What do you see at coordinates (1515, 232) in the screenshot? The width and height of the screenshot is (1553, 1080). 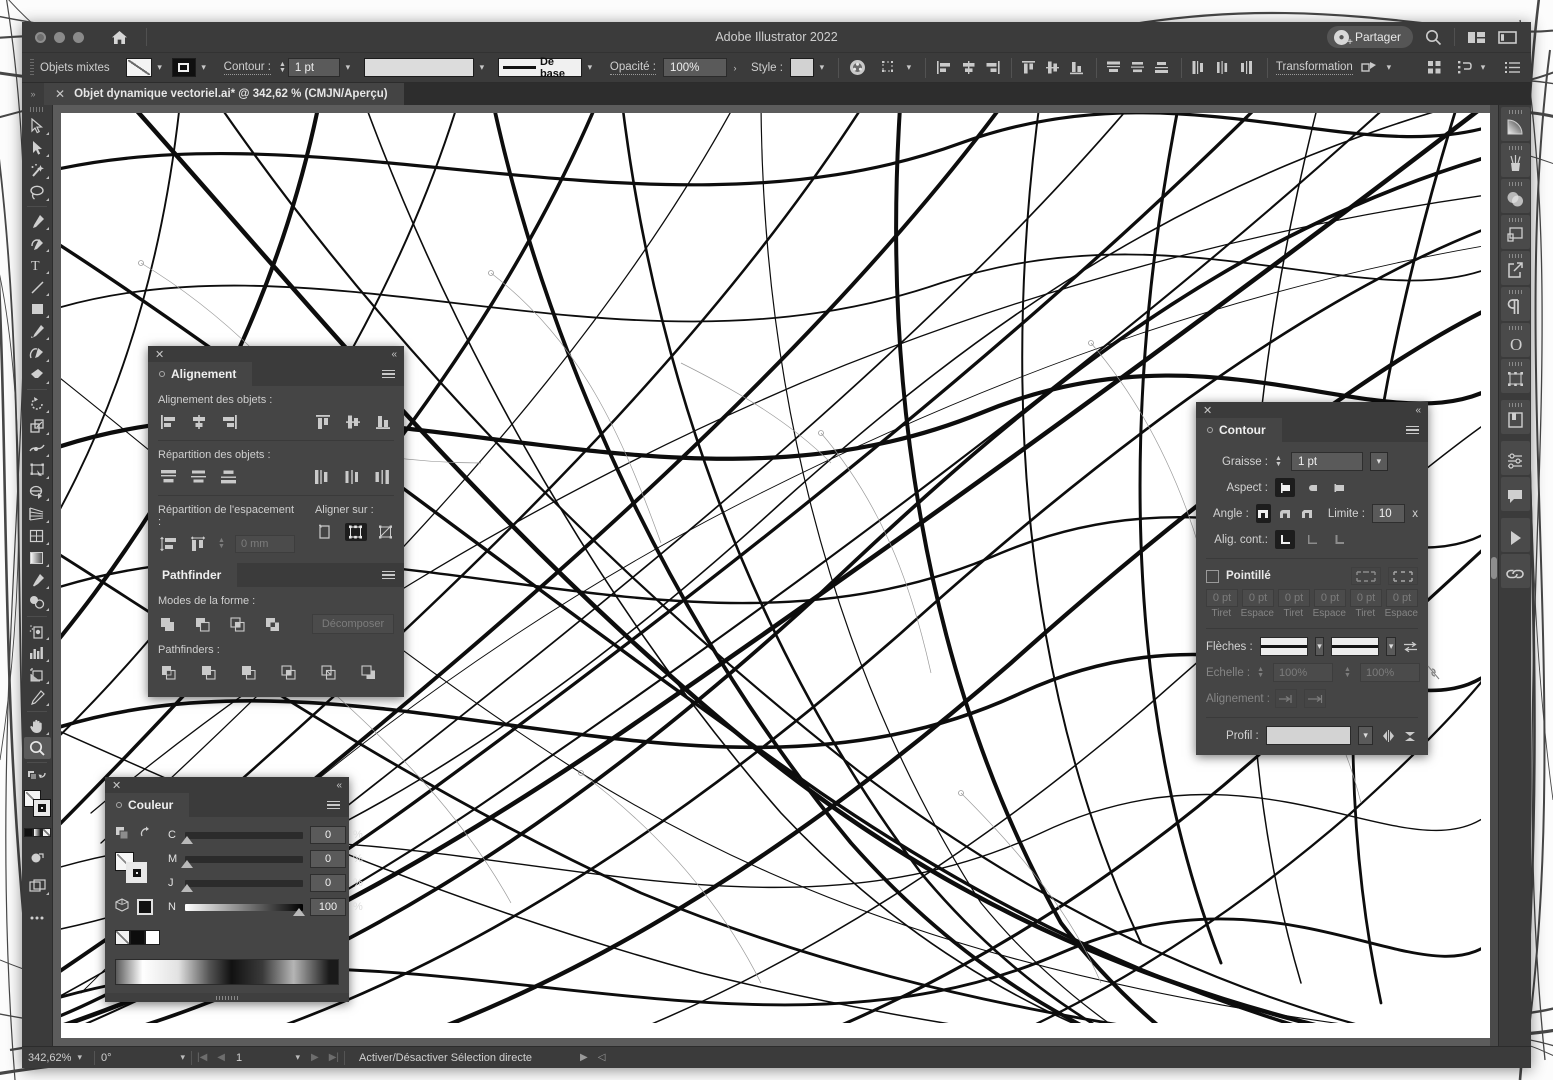 I see `appearance-panel-icon` at bounding box center [1515, 232].